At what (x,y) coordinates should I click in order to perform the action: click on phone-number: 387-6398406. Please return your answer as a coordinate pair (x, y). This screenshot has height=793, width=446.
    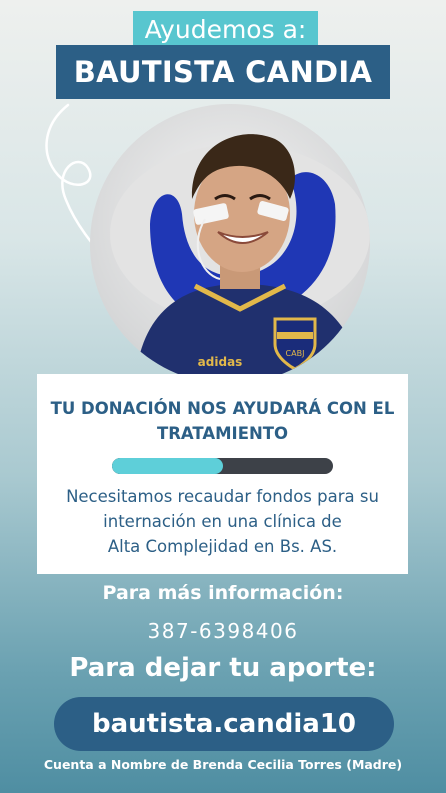
    Looking at the image, I should click on (223, 631).